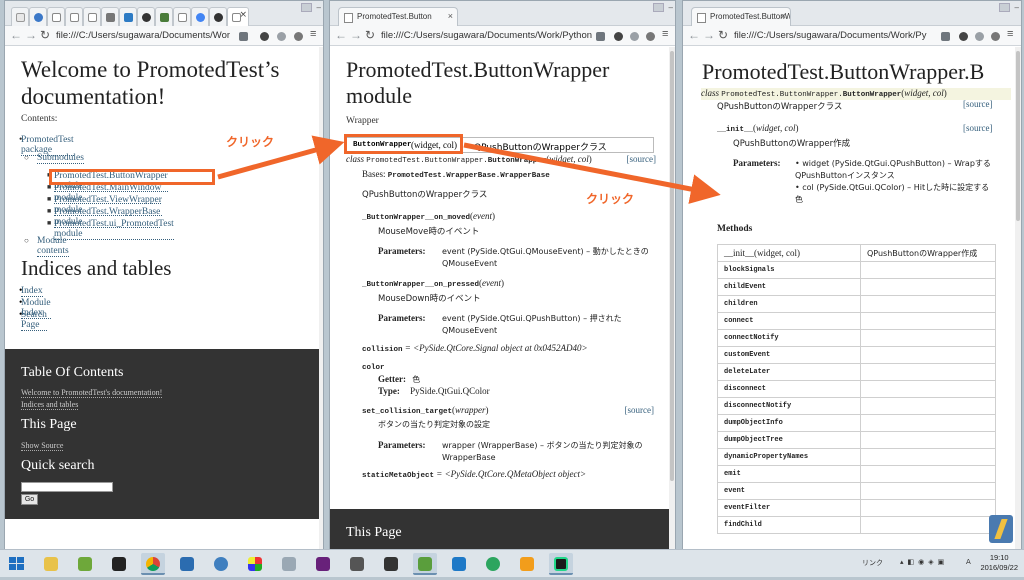 This screenshot has height=580, width=1024. I want to click on set-collision-source-link: [source], so click(639, 410).